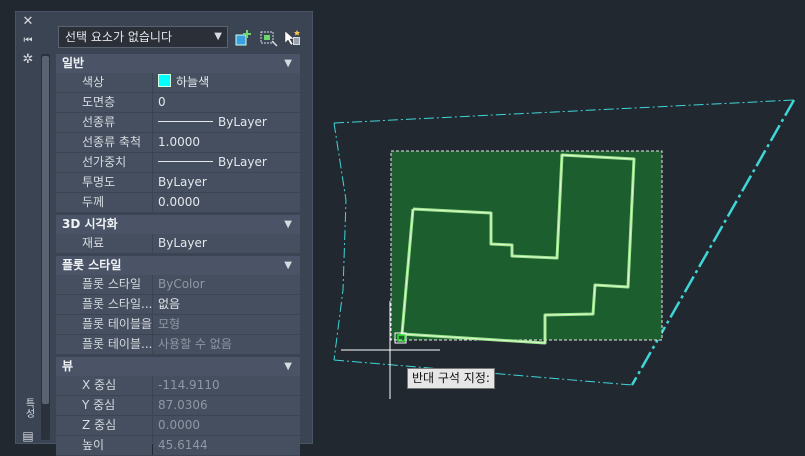 The image size is (805, 456). What do you see at coordinates (27, 227) in the screenshot?
I see `palette-title-strip: ✕ ⏮ ✲ 특성 ▤` at bounding box center [27, 227].